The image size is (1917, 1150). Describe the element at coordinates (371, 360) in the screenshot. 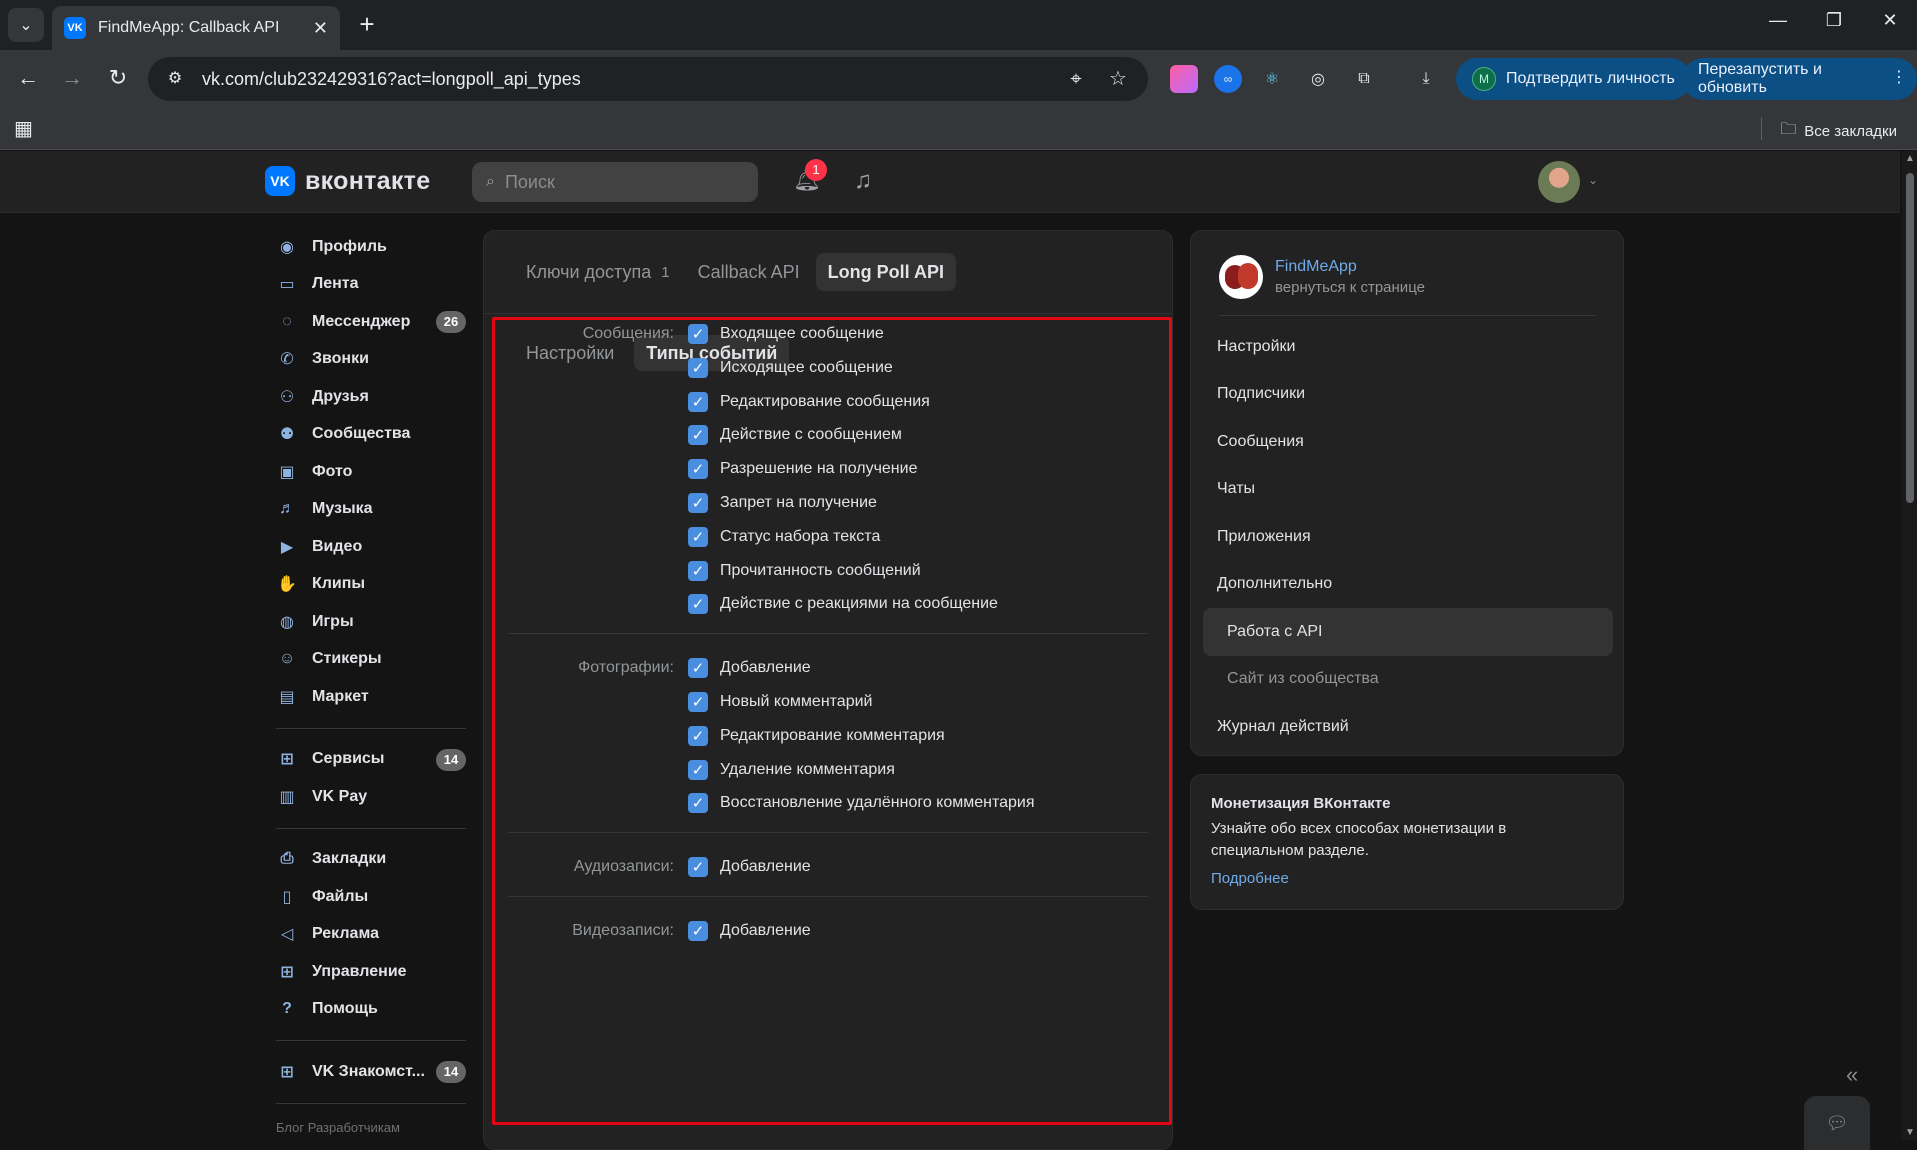

I see `sidebar-item: ✆ Звонки` at that location.